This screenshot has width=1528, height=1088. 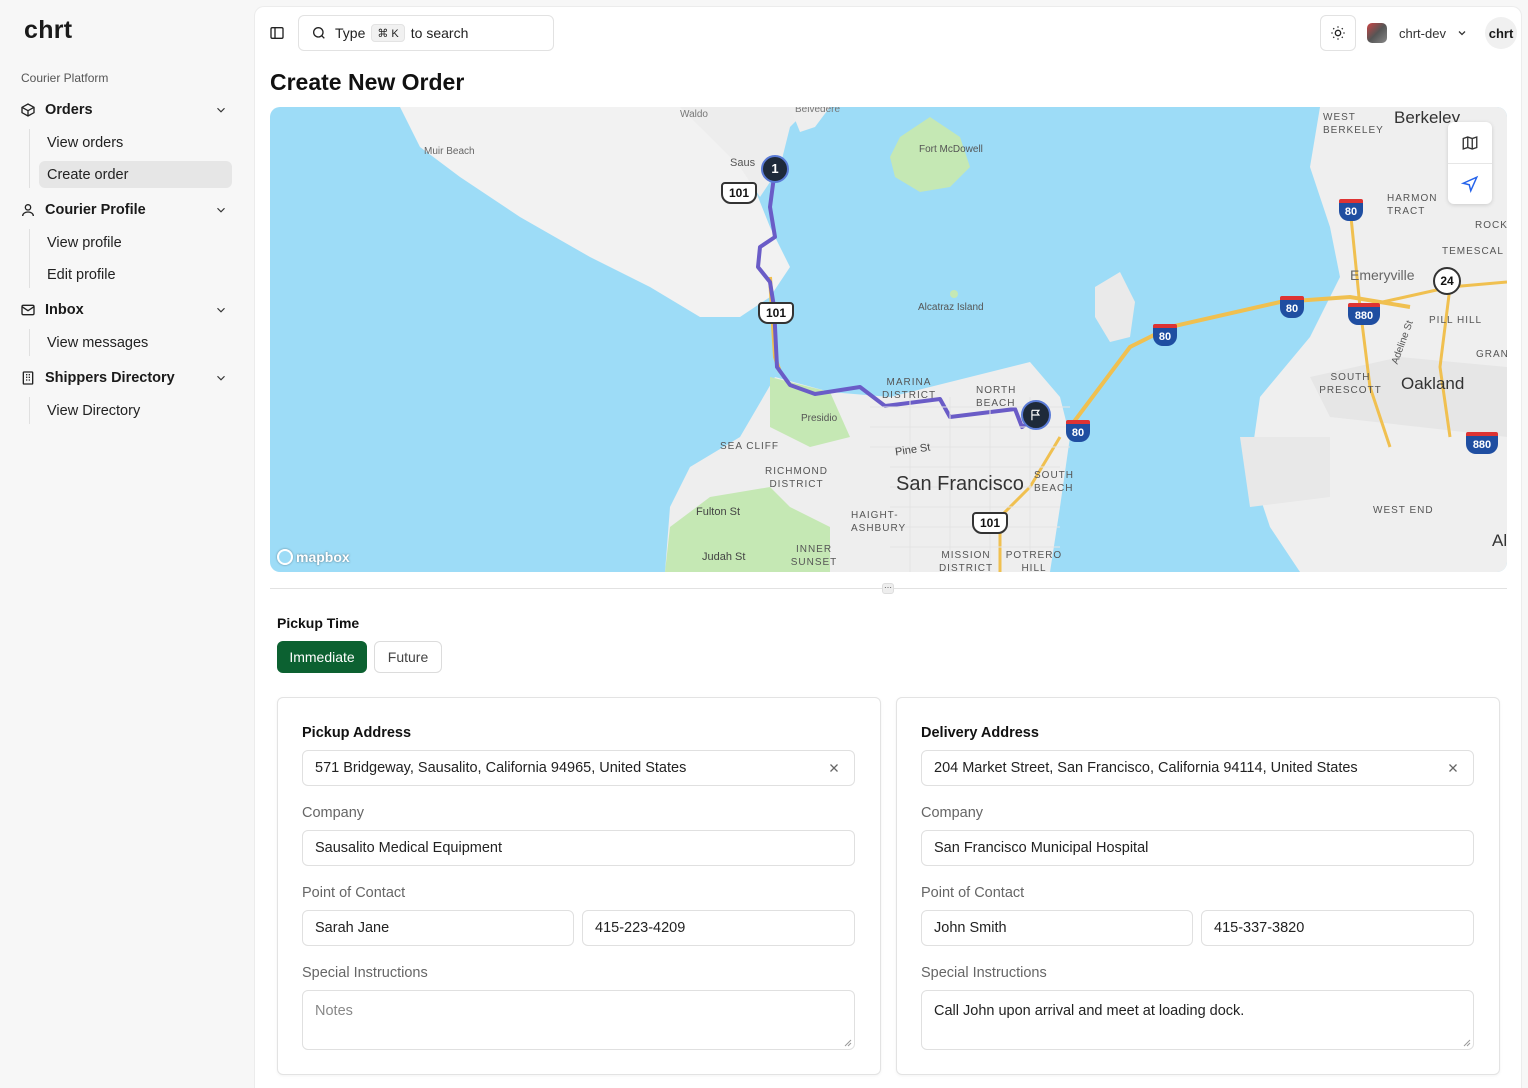 I want to click on pickup-company-input: Sausalito Medical Equipment, so click(x=578, y=848).